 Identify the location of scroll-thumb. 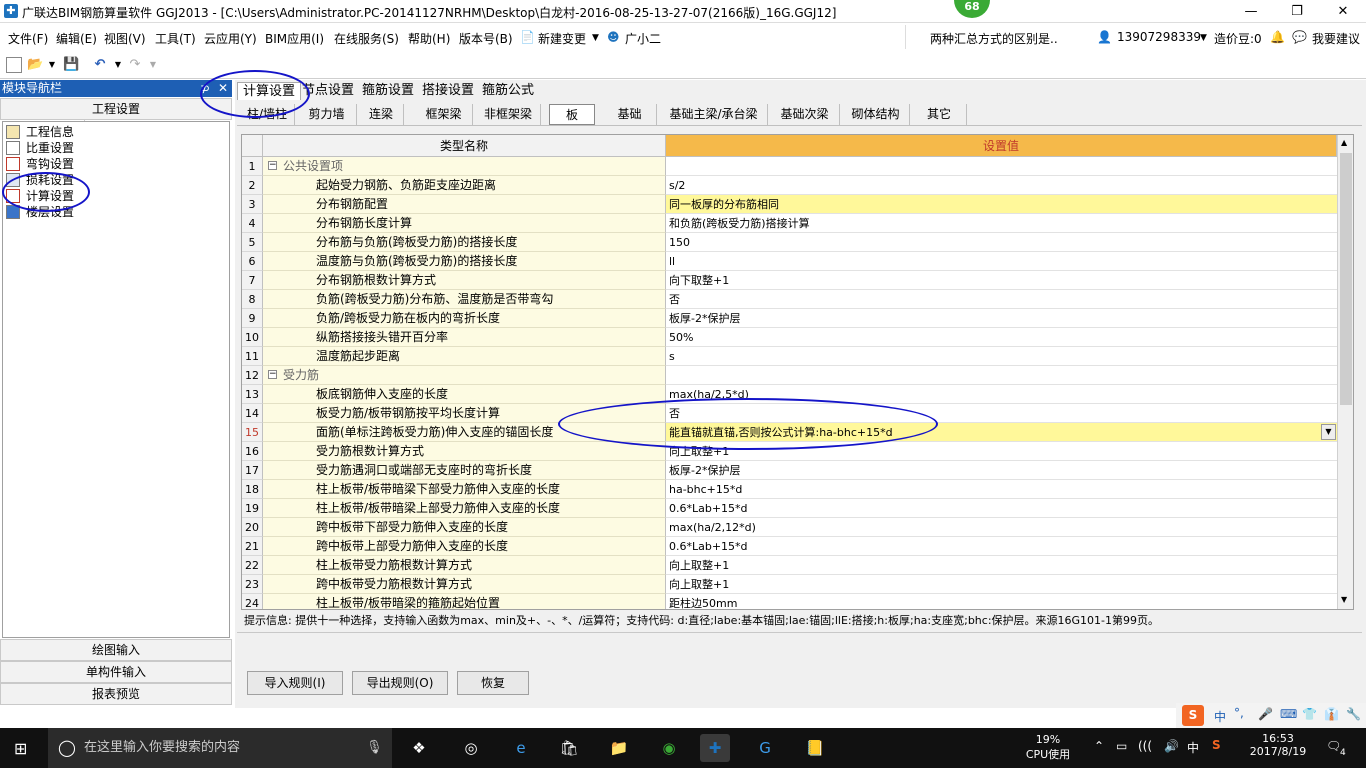
(1346, 279).